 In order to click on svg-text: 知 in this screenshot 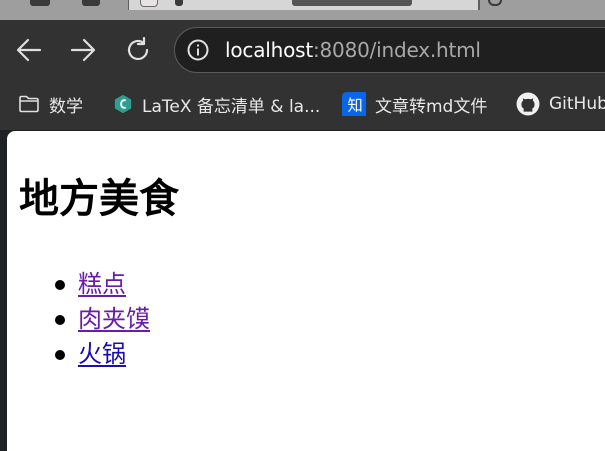, I will do `click(354, 106)`.